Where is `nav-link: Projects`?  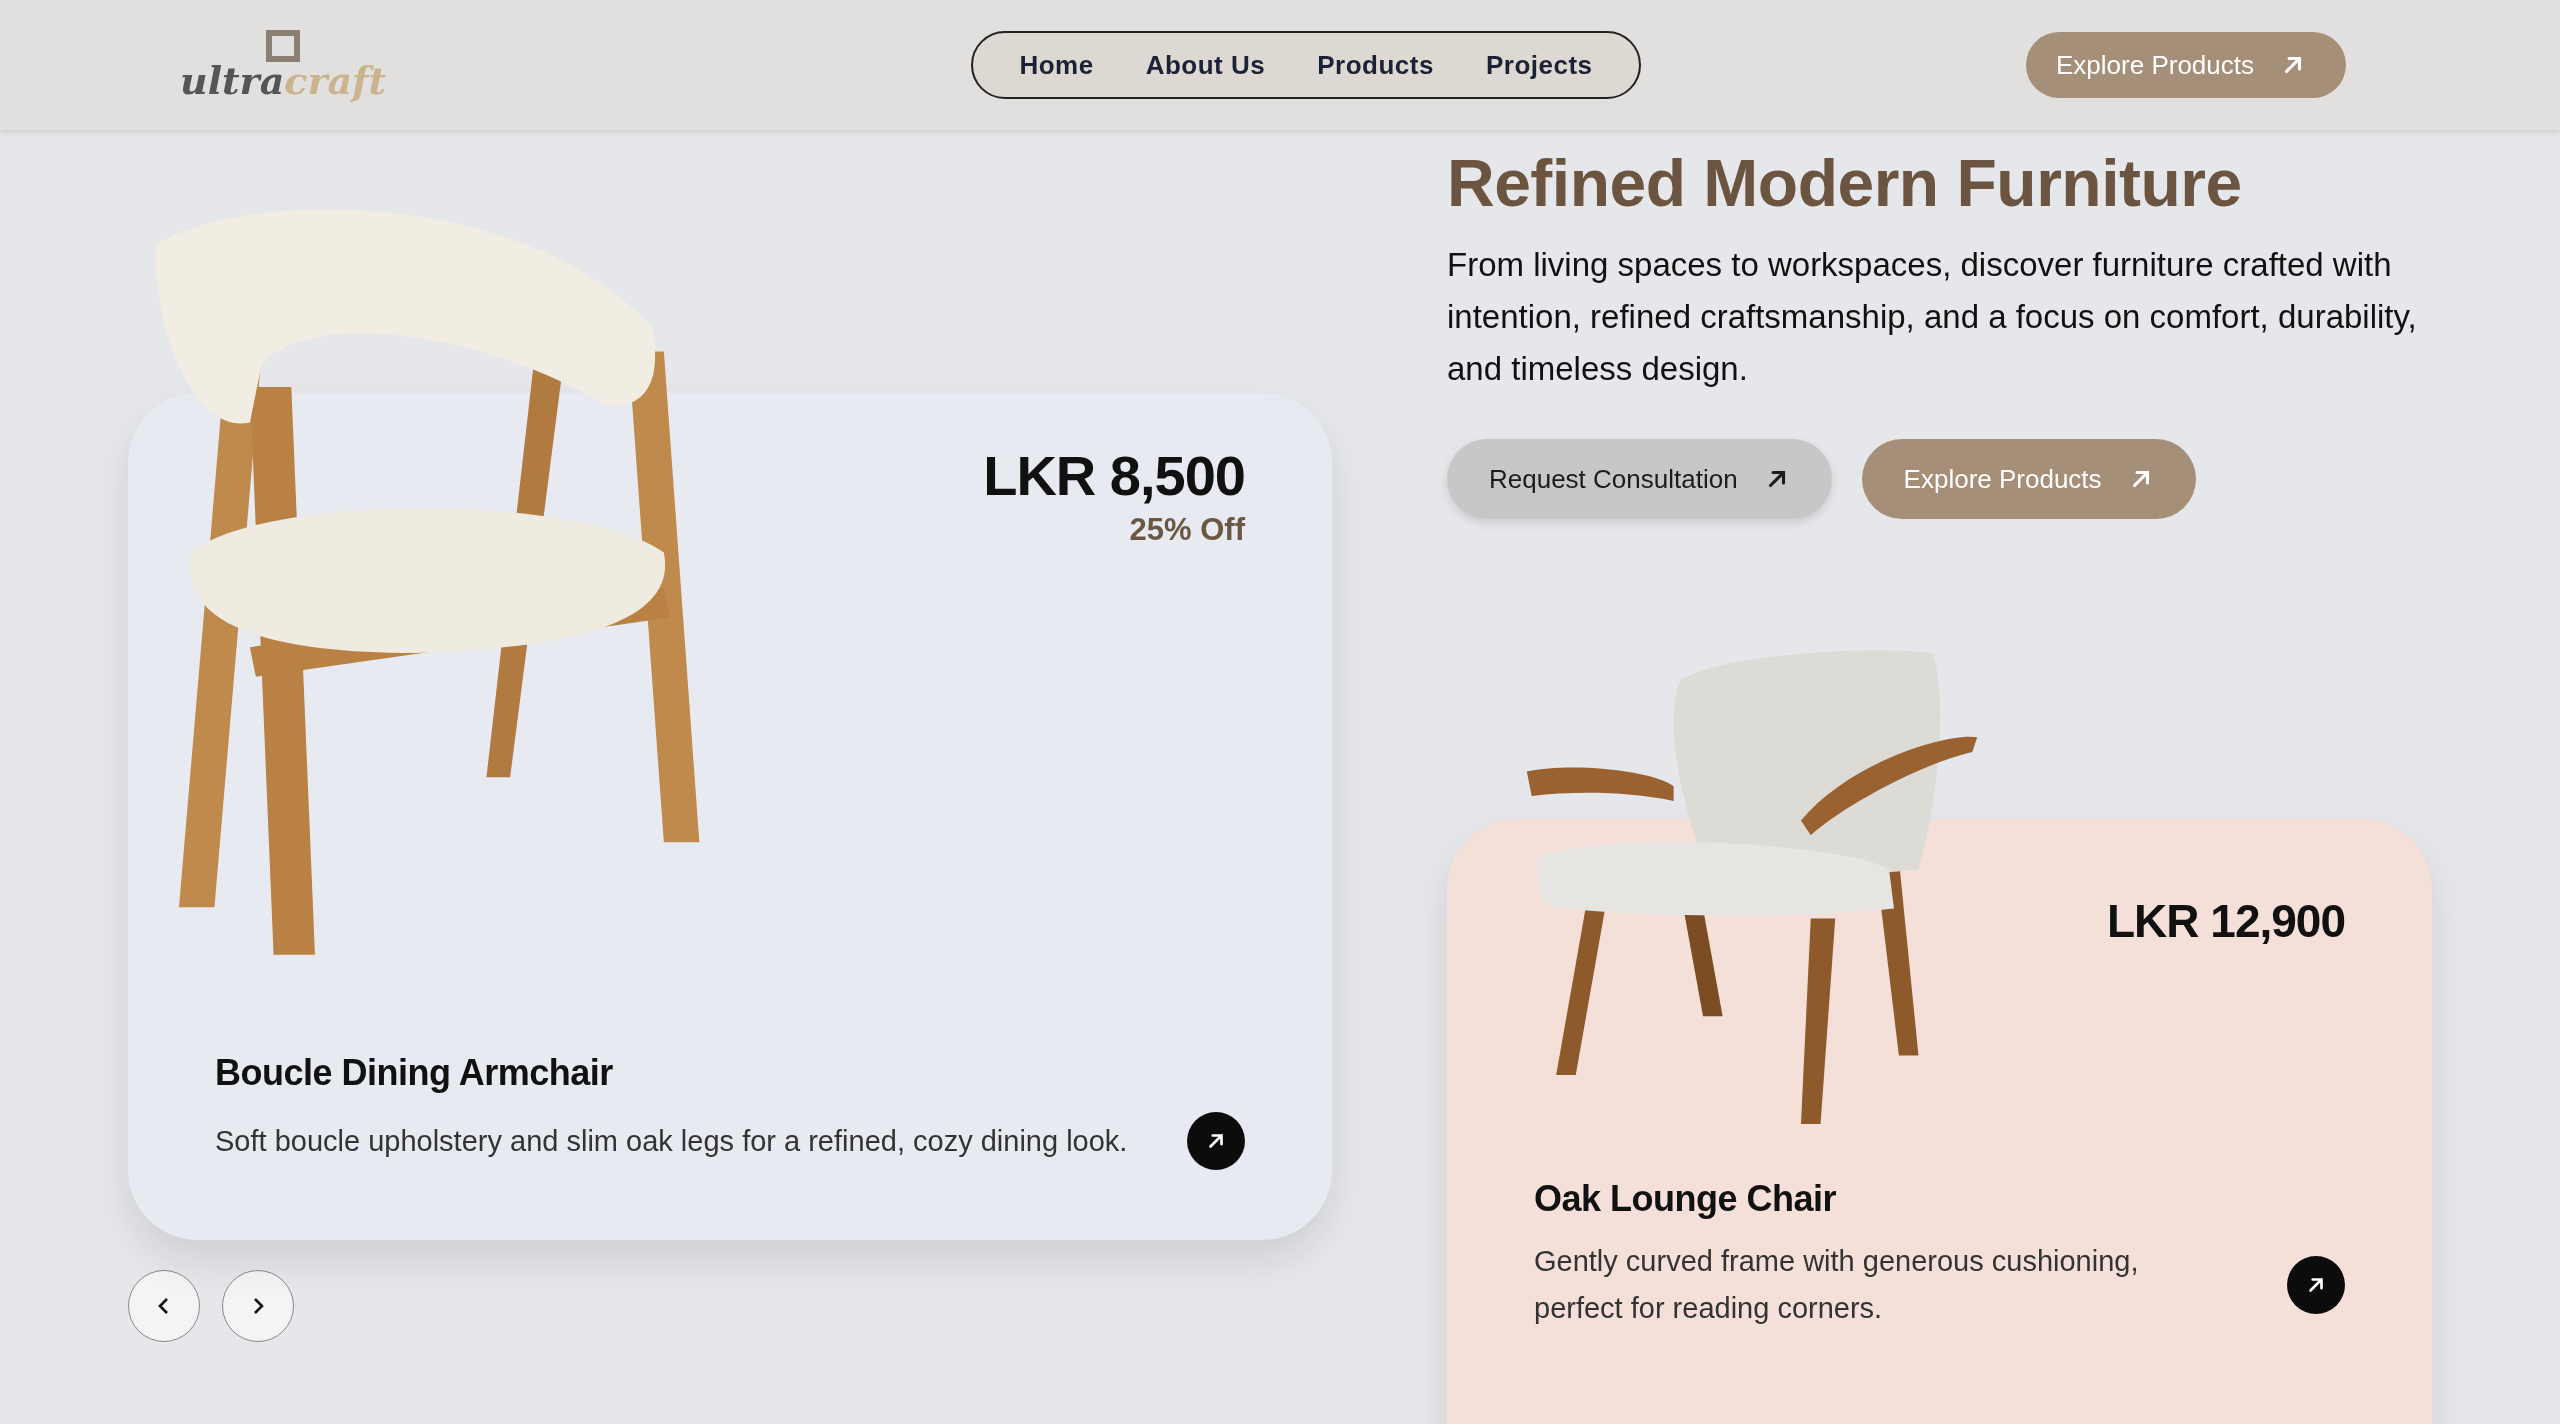
nav-link: Projects is located at coordinates (1539, 65).